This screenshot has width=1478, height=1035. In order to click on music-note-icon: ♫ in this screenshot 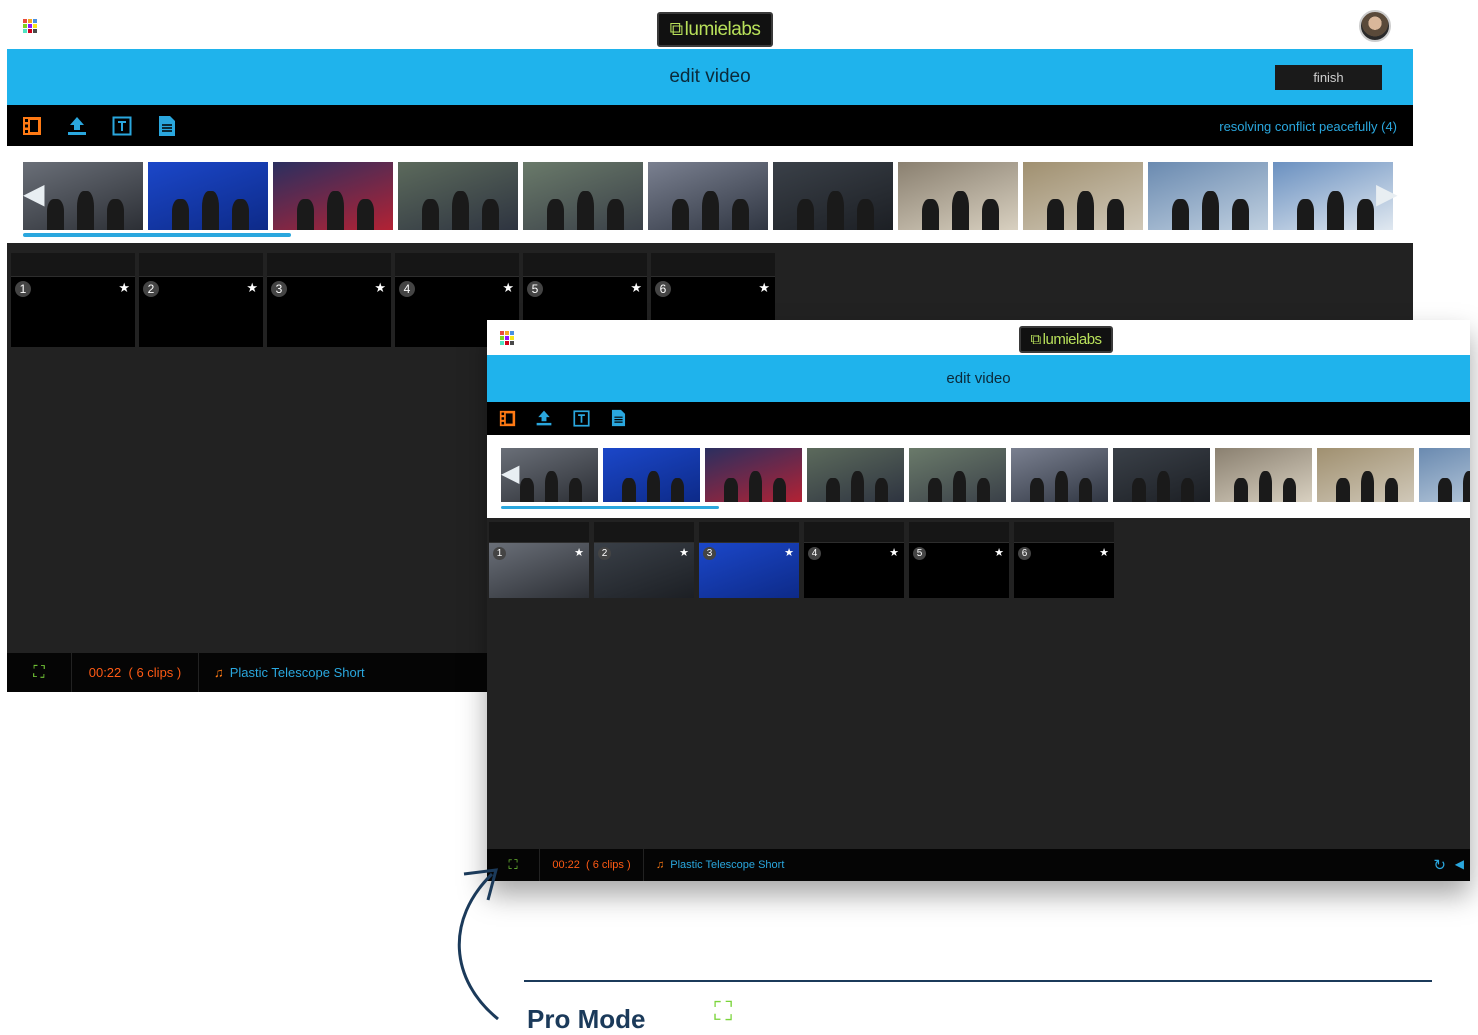, I will do `click(219, 672)`.